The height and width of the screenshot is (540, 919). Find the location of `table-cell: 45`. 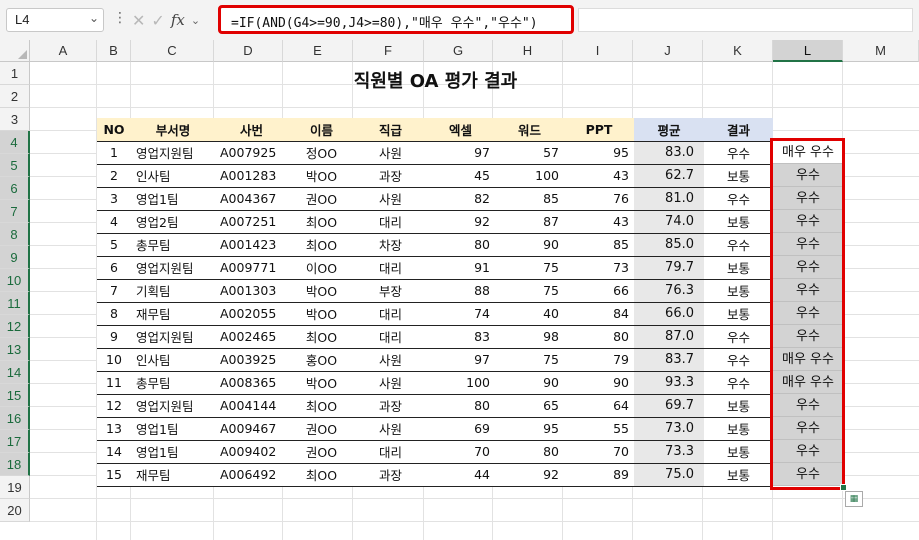

table-cell: 45 is located at coordinates (460, 176).